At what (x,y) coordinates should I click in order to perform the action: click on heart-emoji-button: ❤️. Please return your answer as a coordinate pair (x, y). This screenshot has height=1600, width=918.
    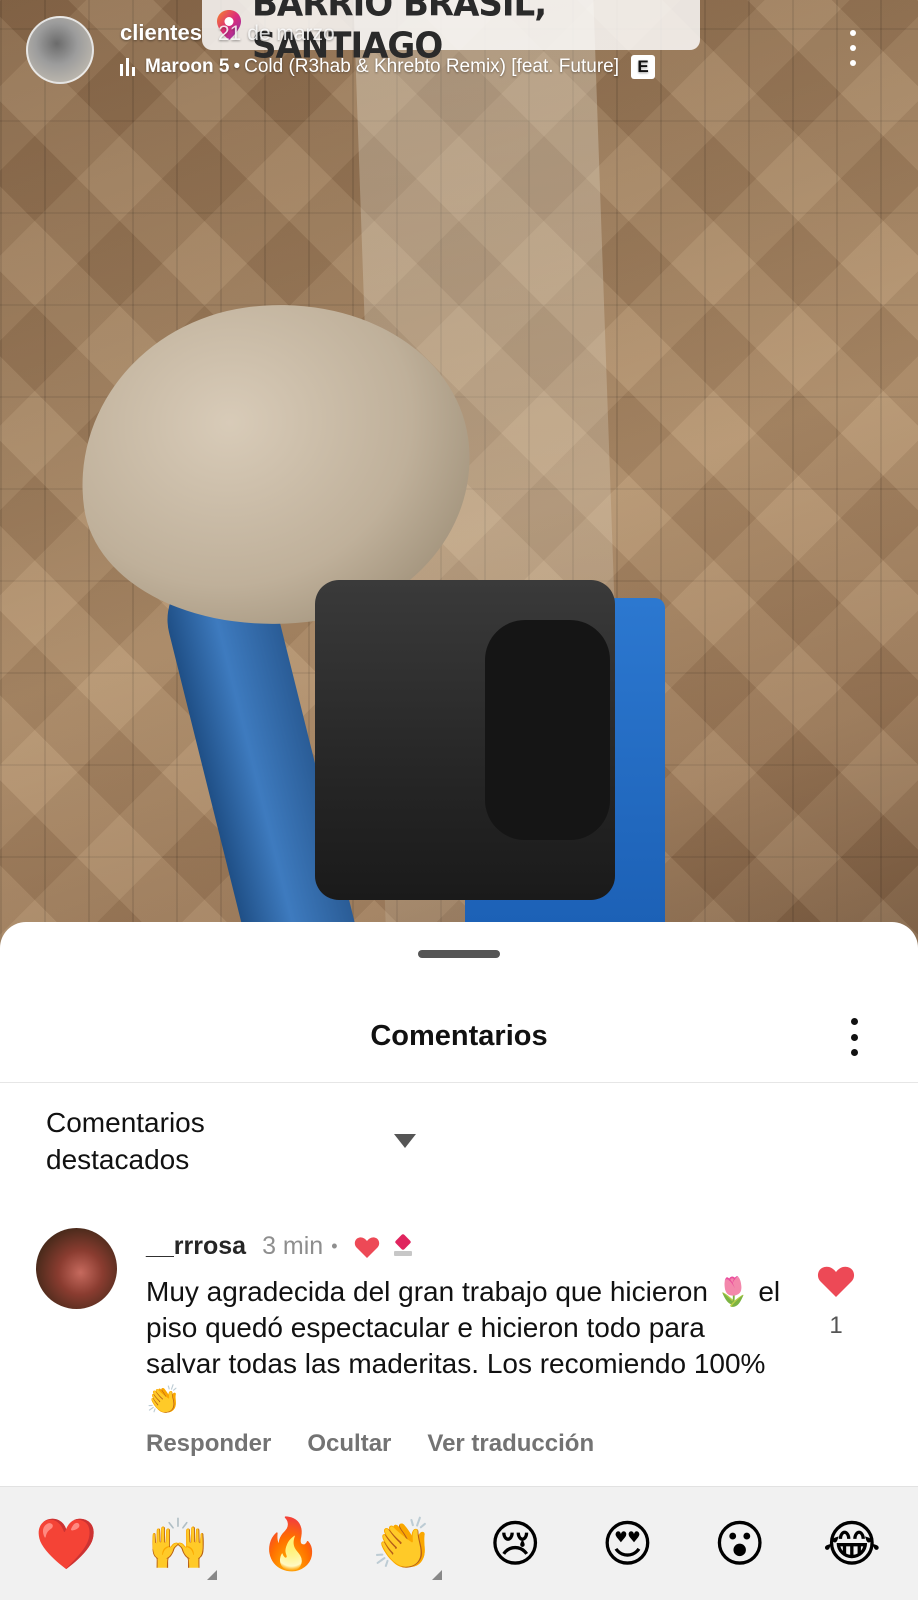
    Looking at the image, I should click on (66, 1544).